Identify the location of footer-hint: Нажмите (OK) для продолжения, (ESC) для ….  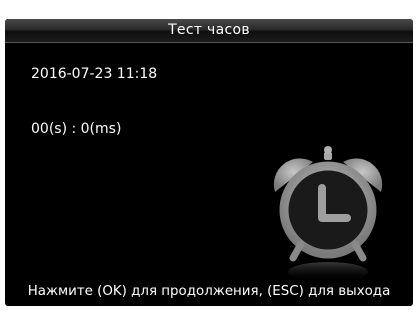
(209, 291).